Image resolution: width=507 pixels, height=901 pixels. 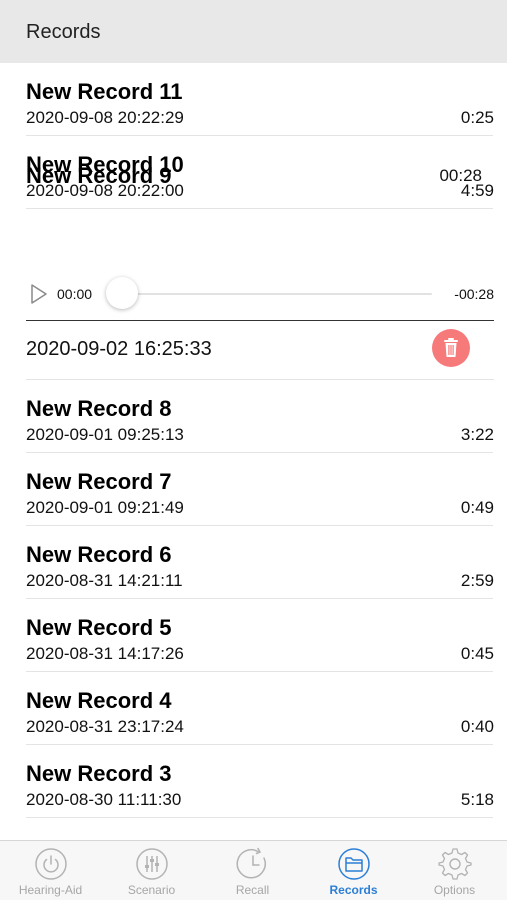 I want to click on record-row: New Record 6 2020-08-31 14:21:11 2:59, so click(x=253, y=562).